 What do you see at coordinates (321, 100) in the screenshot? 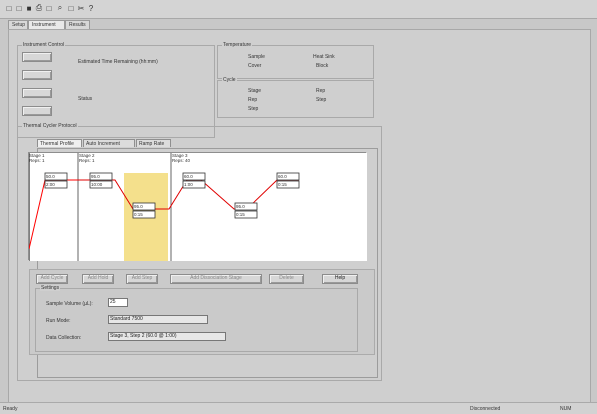
I see `step-value: Step` at bounding box center [321, 100].